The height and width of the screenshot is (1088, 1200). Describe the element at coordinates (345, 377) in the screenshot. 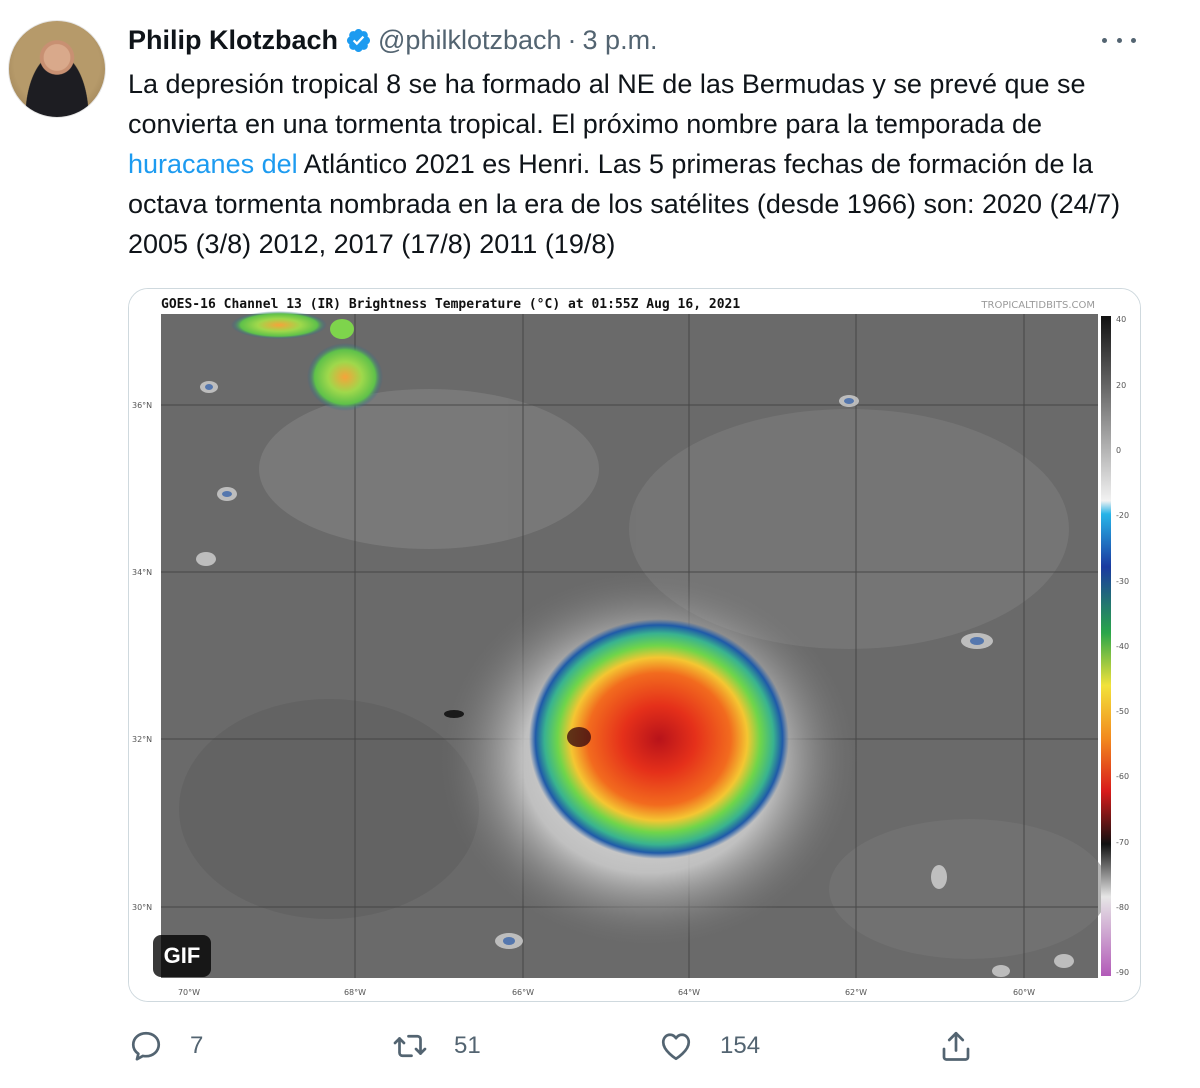

I see `cloud-cluster` at that location.